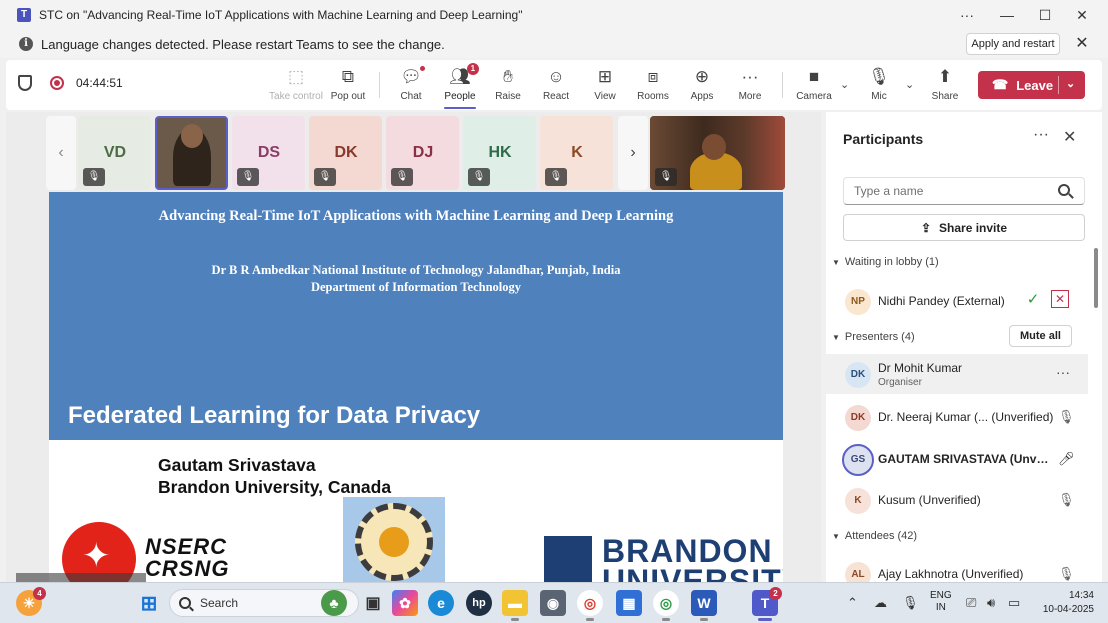 This screenshot has height=623, width=1108. What do you see at coordinates (957, 374) in the screenshot?
I see `presenter-row: DK Dr Mohit Kumar Organiser ···` at bounding box center [957, 374].